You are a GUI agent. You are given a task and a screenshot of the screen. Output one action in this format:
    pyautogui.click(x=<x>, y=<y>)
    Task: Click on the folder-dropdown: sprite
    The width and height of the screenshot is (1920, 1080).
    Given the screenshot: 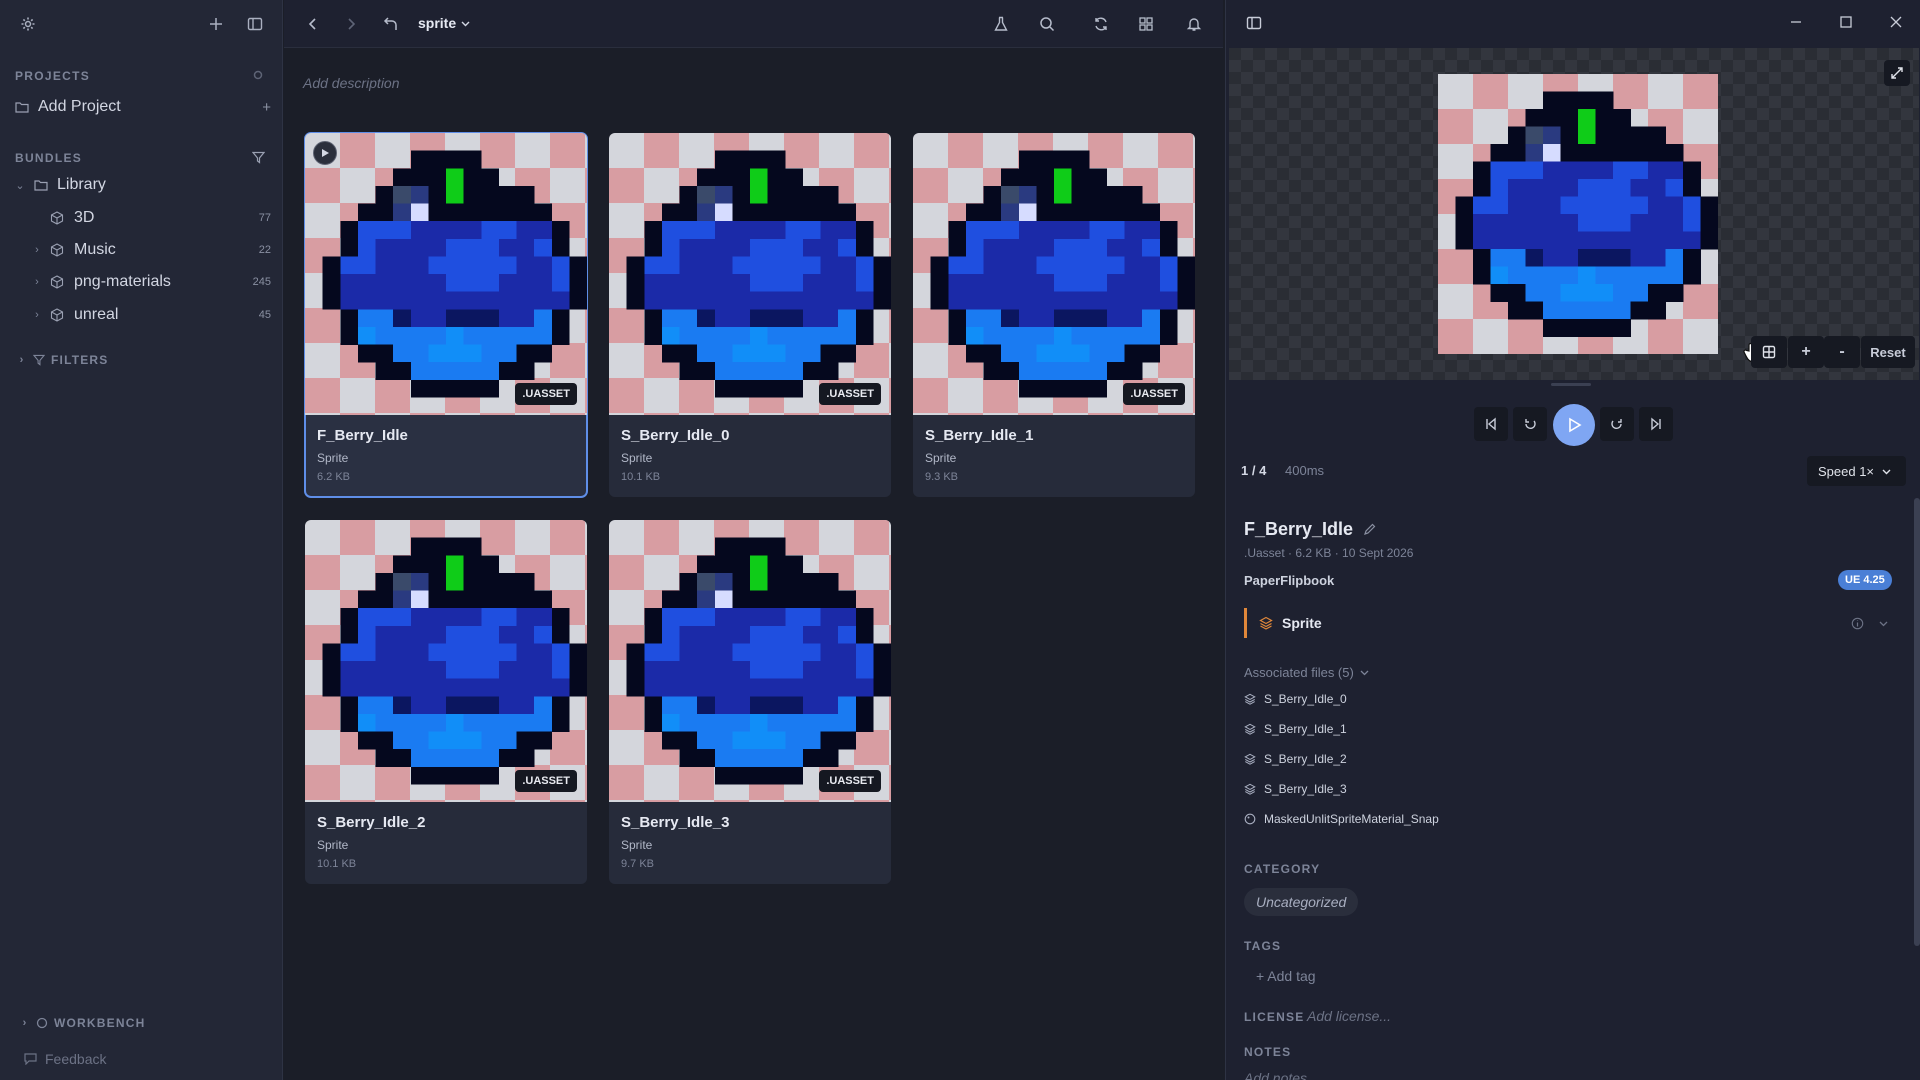 What is the action you would take?
    pyautogui.click(x=444, y=23)
    